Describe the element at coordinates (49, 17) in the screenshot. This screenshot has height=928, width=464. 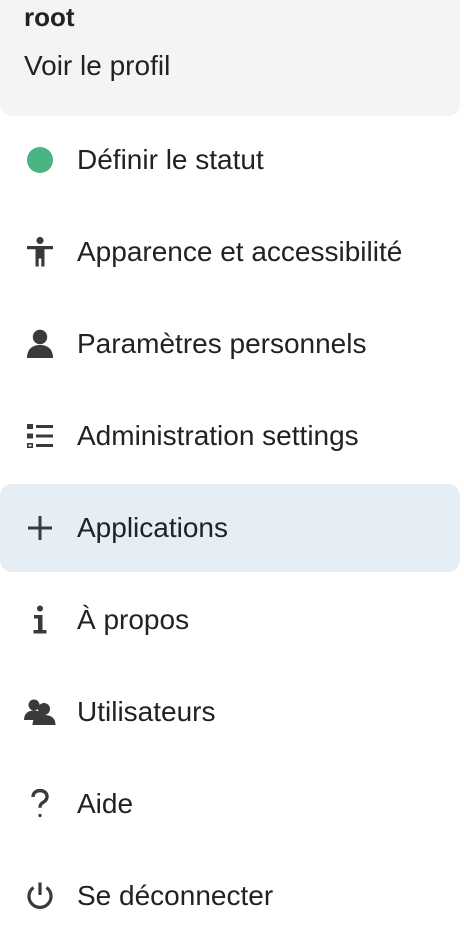
I see `profile-username: root` at that location.